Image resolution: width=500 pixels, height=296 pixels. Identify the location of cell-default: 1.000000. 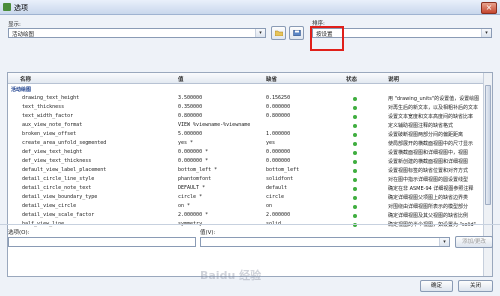
(278, 134).